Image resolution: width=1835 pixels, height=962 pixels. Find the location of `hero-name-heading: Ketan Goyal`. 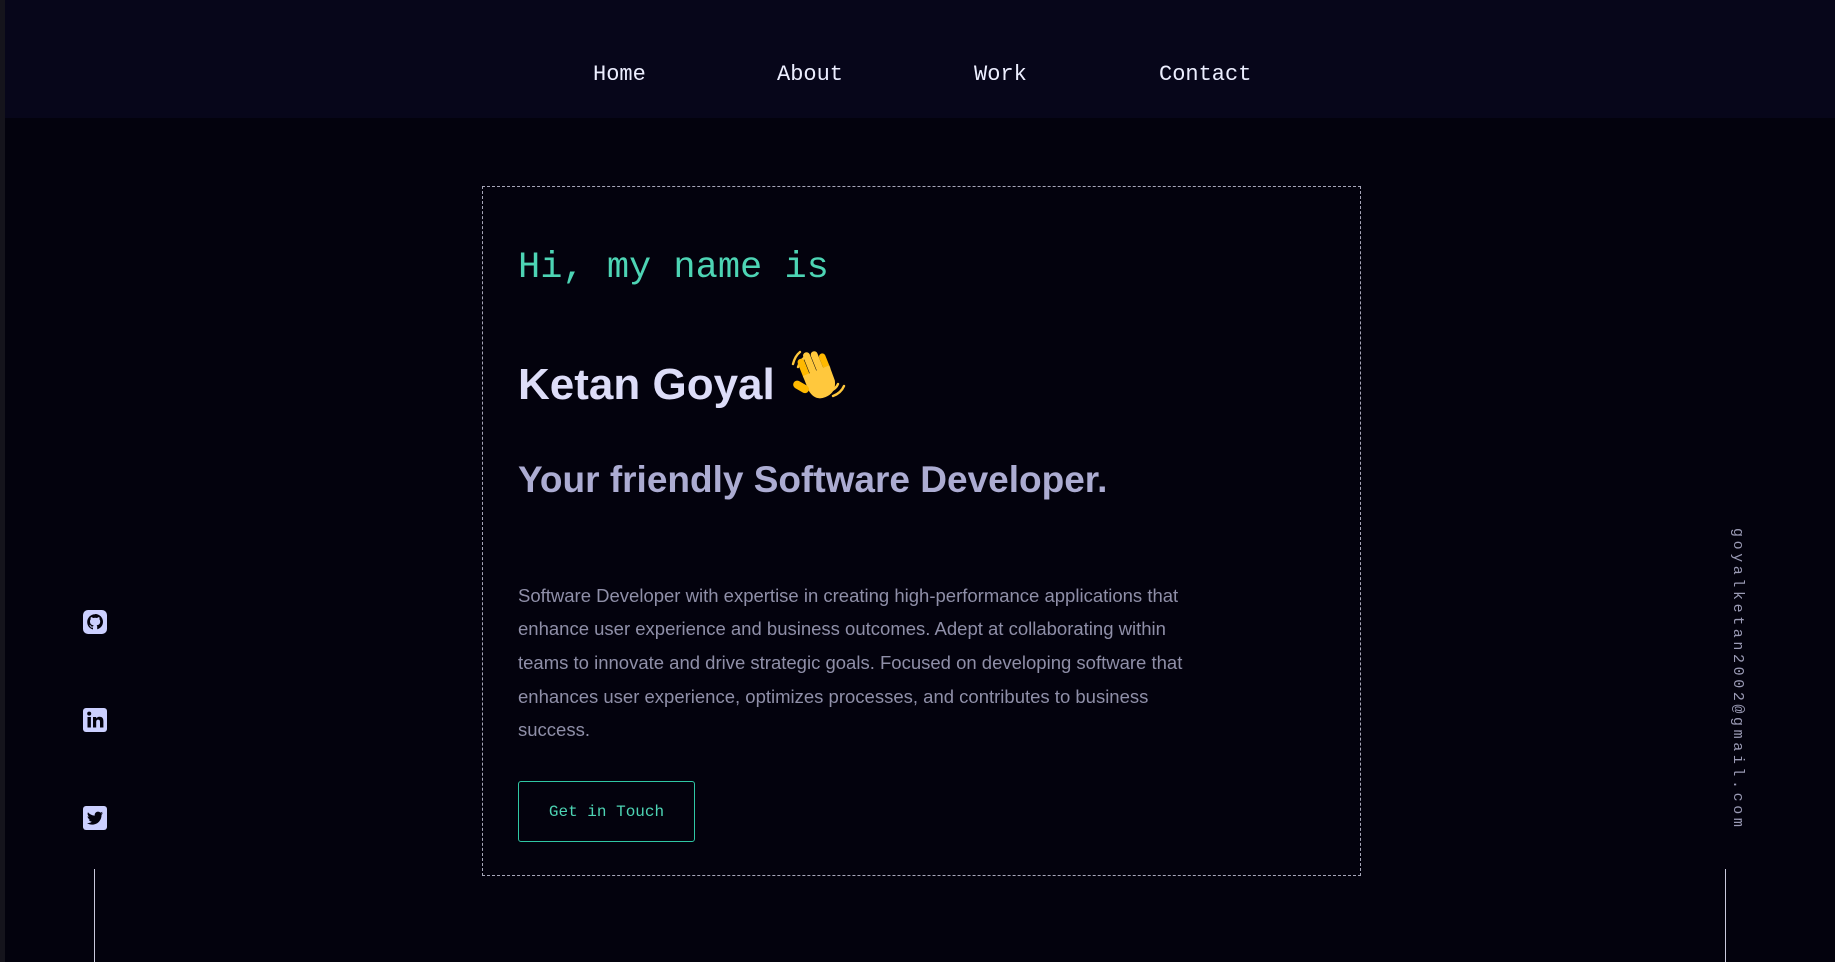

hero-name-heading: Ketan Goyal is located at coordinates (682, 378).